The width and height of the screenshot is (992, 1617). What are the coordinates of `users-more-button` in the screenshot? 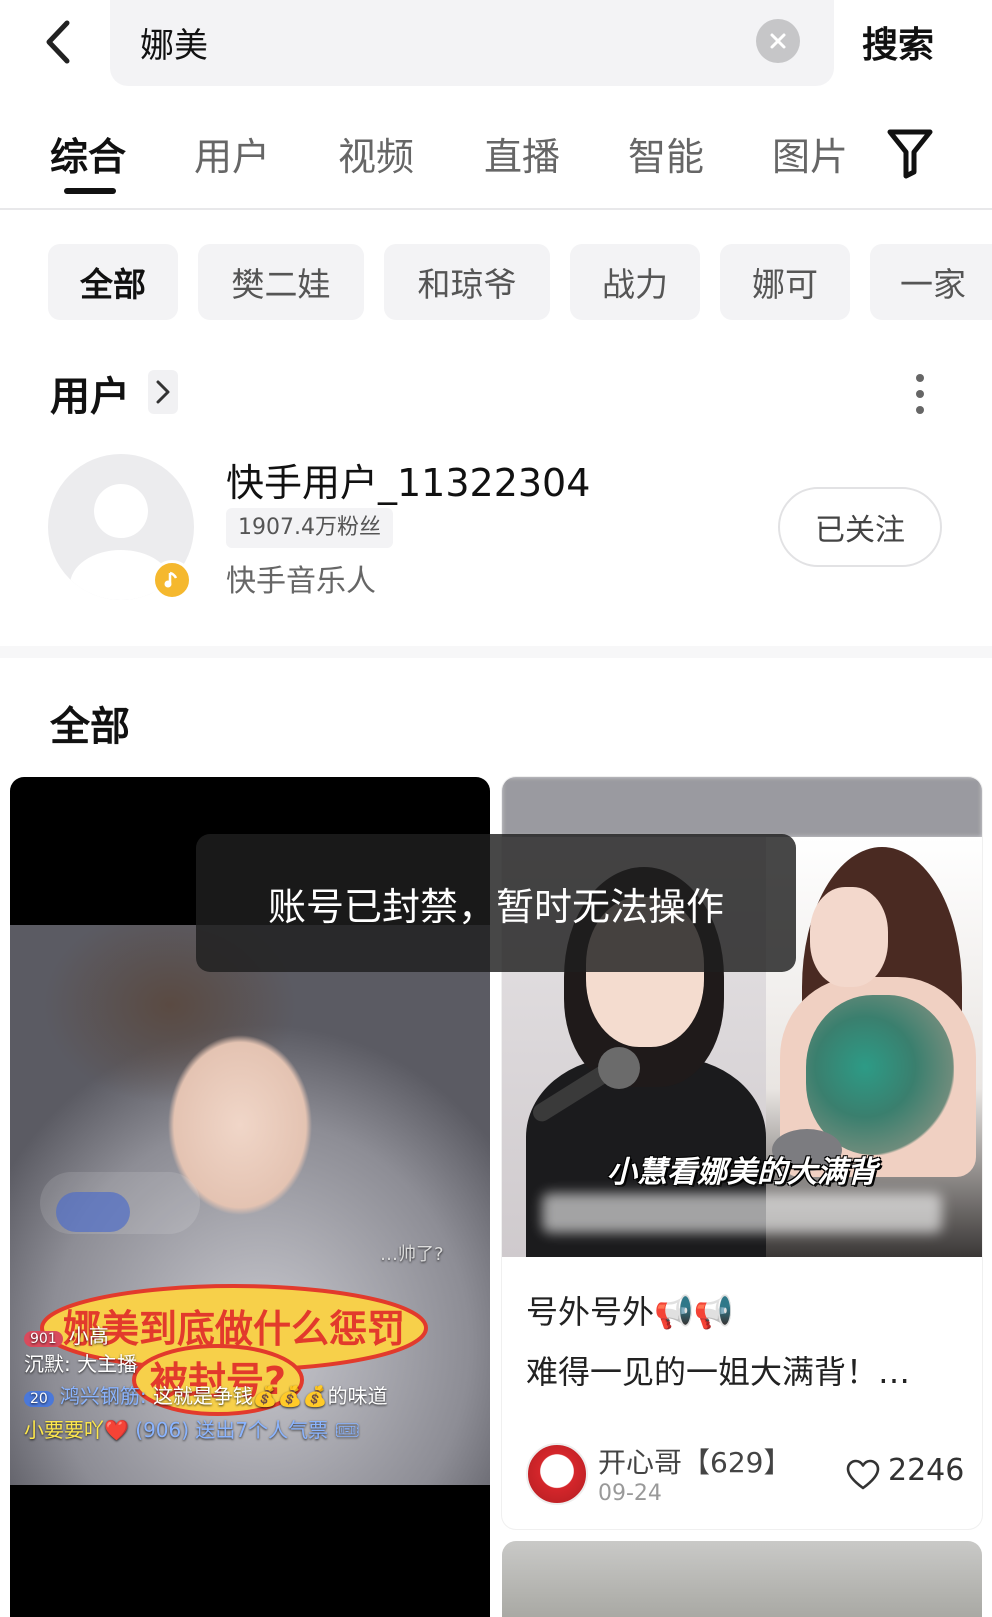 It's located at (163, 392).